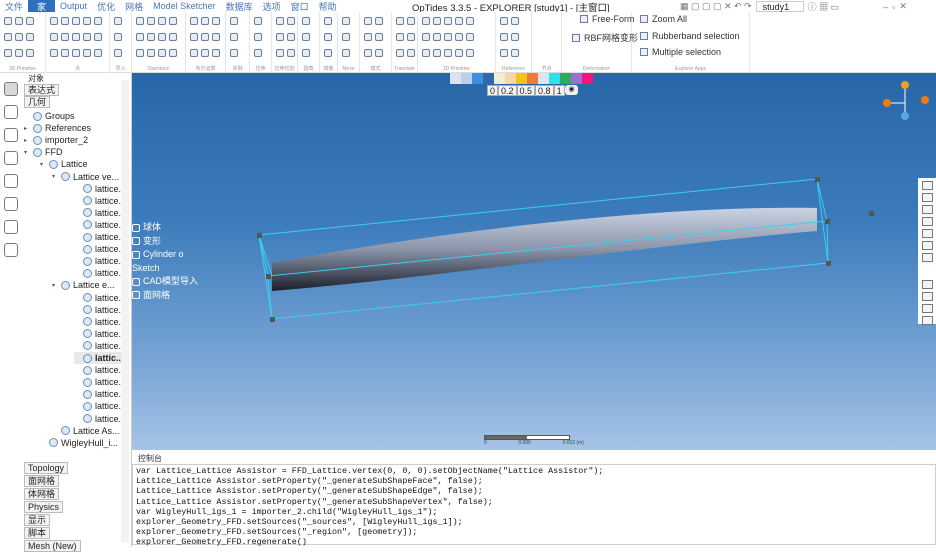 The width and height of the screenshot is (936, 553). Describe the element at coordinates (680, 52) in the screenshot. I see `multiple-button: Multiple selection` at that location.